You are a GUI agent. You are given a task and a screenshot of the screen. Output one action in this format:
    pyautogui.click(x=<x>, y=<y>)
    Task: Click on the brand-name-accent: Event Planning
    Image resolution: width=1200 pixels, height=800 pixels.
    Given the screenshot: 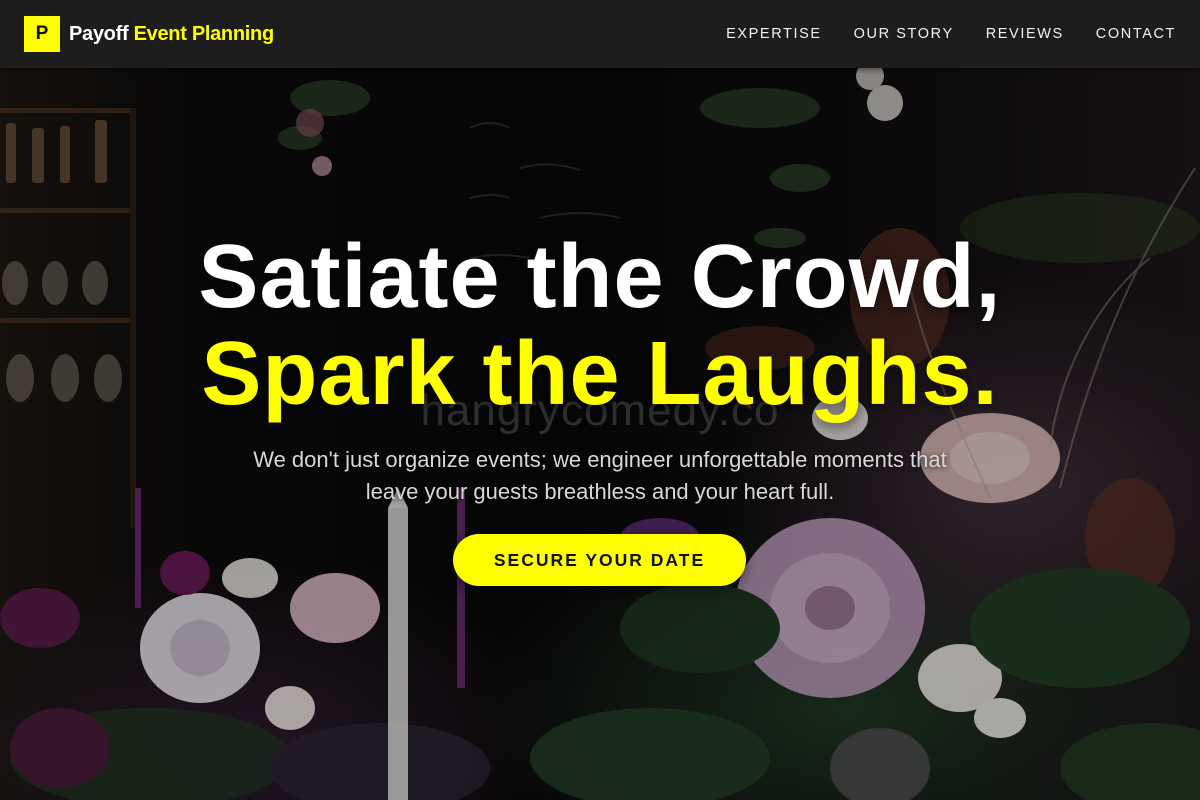 What is the action you would take?
    pyautogui.click(x=204, y=33)
    